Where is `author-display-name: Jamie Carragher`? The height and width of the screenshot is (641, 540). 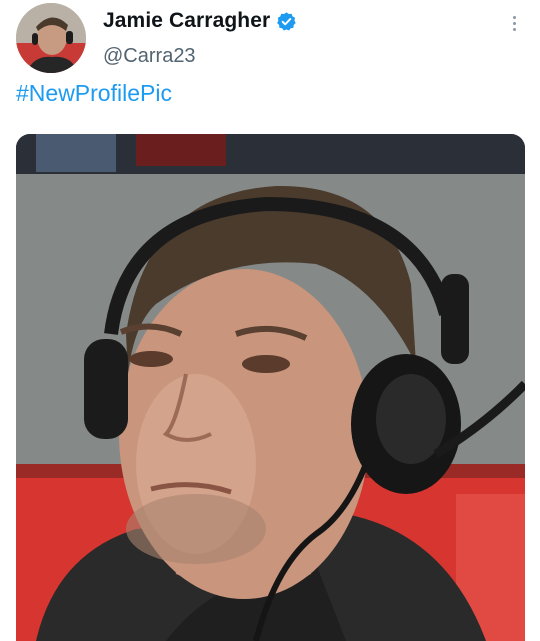 author-display-name: Jamie Carragher is located at coordinates (186, 21).